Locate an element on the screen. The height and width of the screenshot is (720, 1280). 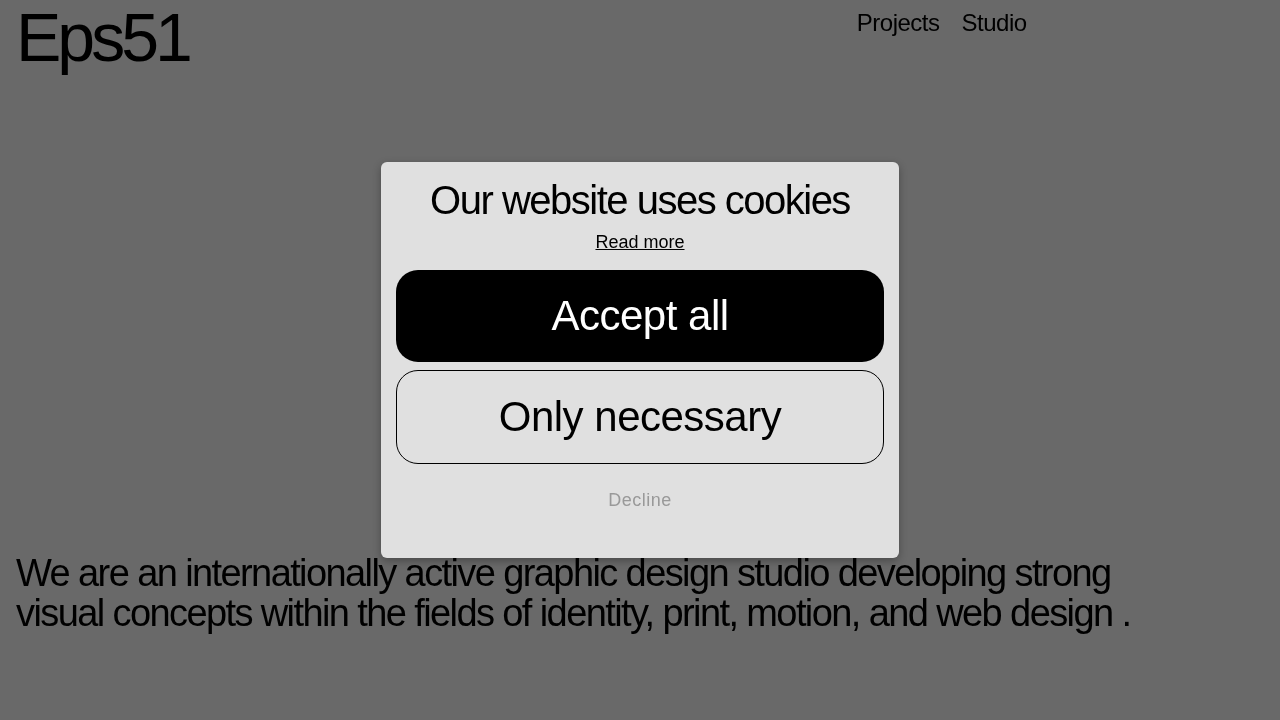
intro-paragraph: We are an internationally active graphic design studio developing strong visual concepts within the fields of identity, print, motion, and web design . is located at coordinates (573, 593).